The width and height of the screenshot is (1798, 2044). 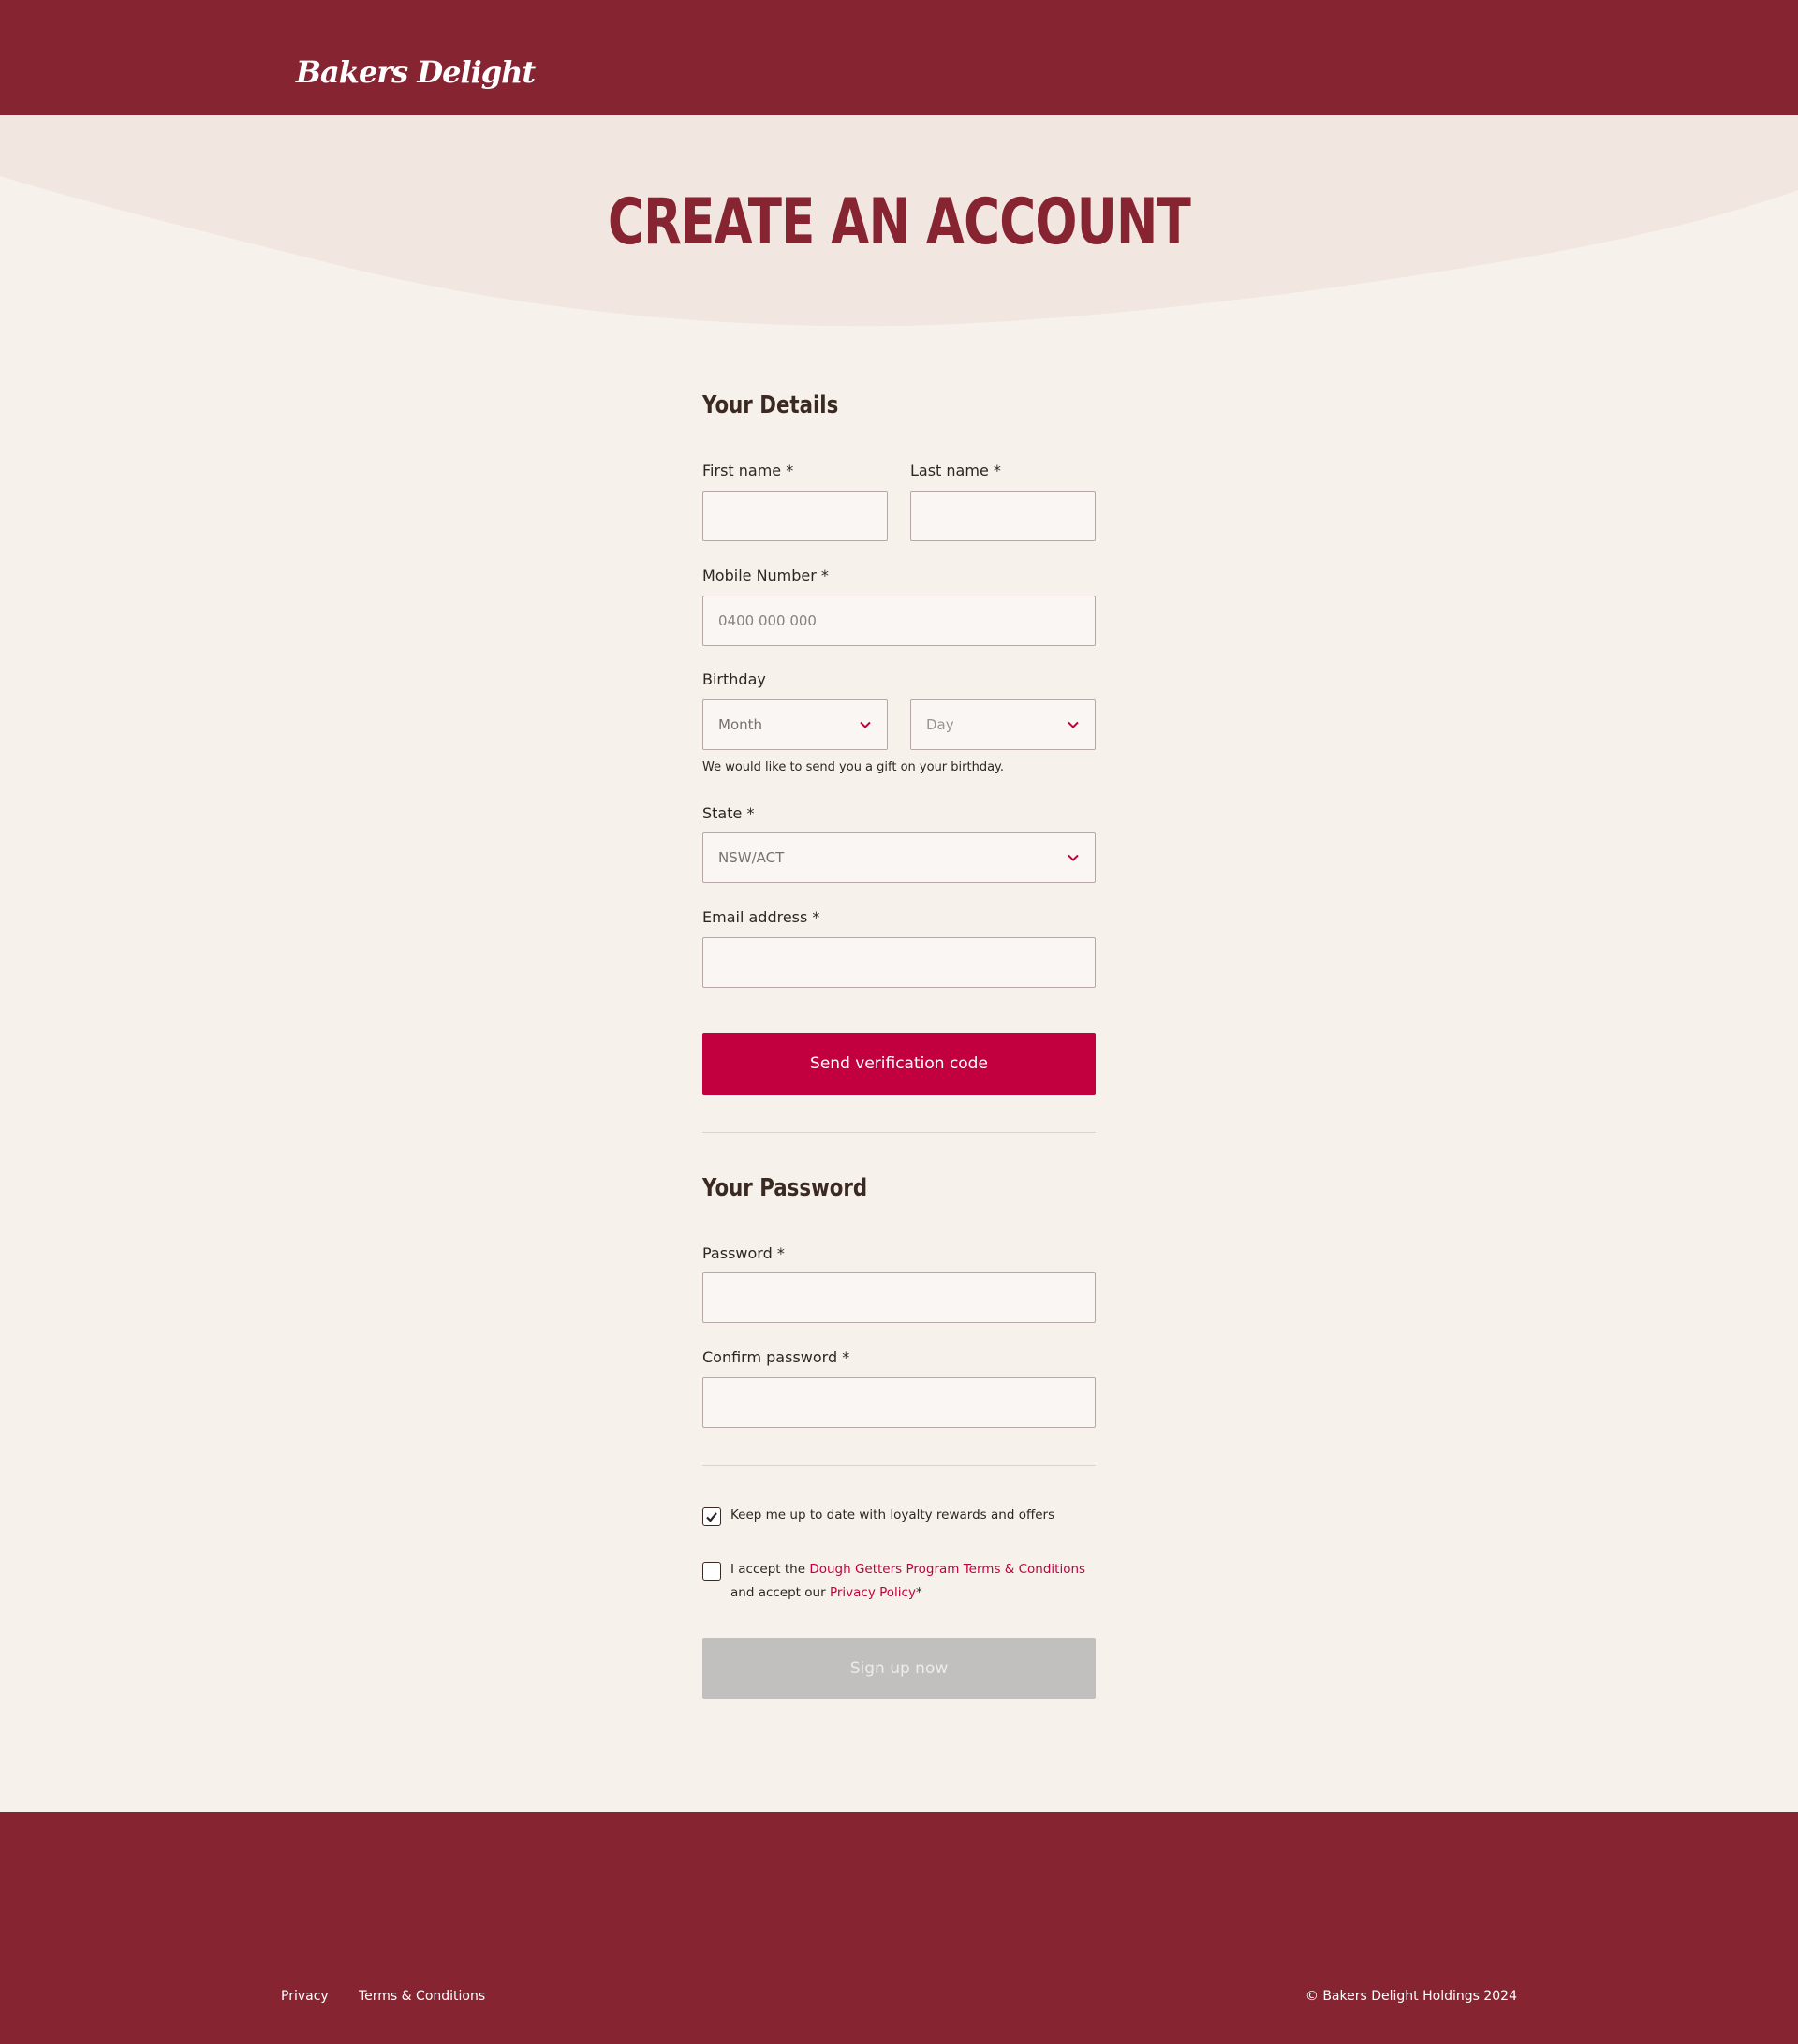 What do you see at coordinates (728, 813) in the screenshot?
I see `state-label: State *` at bounding box center [728, 813].